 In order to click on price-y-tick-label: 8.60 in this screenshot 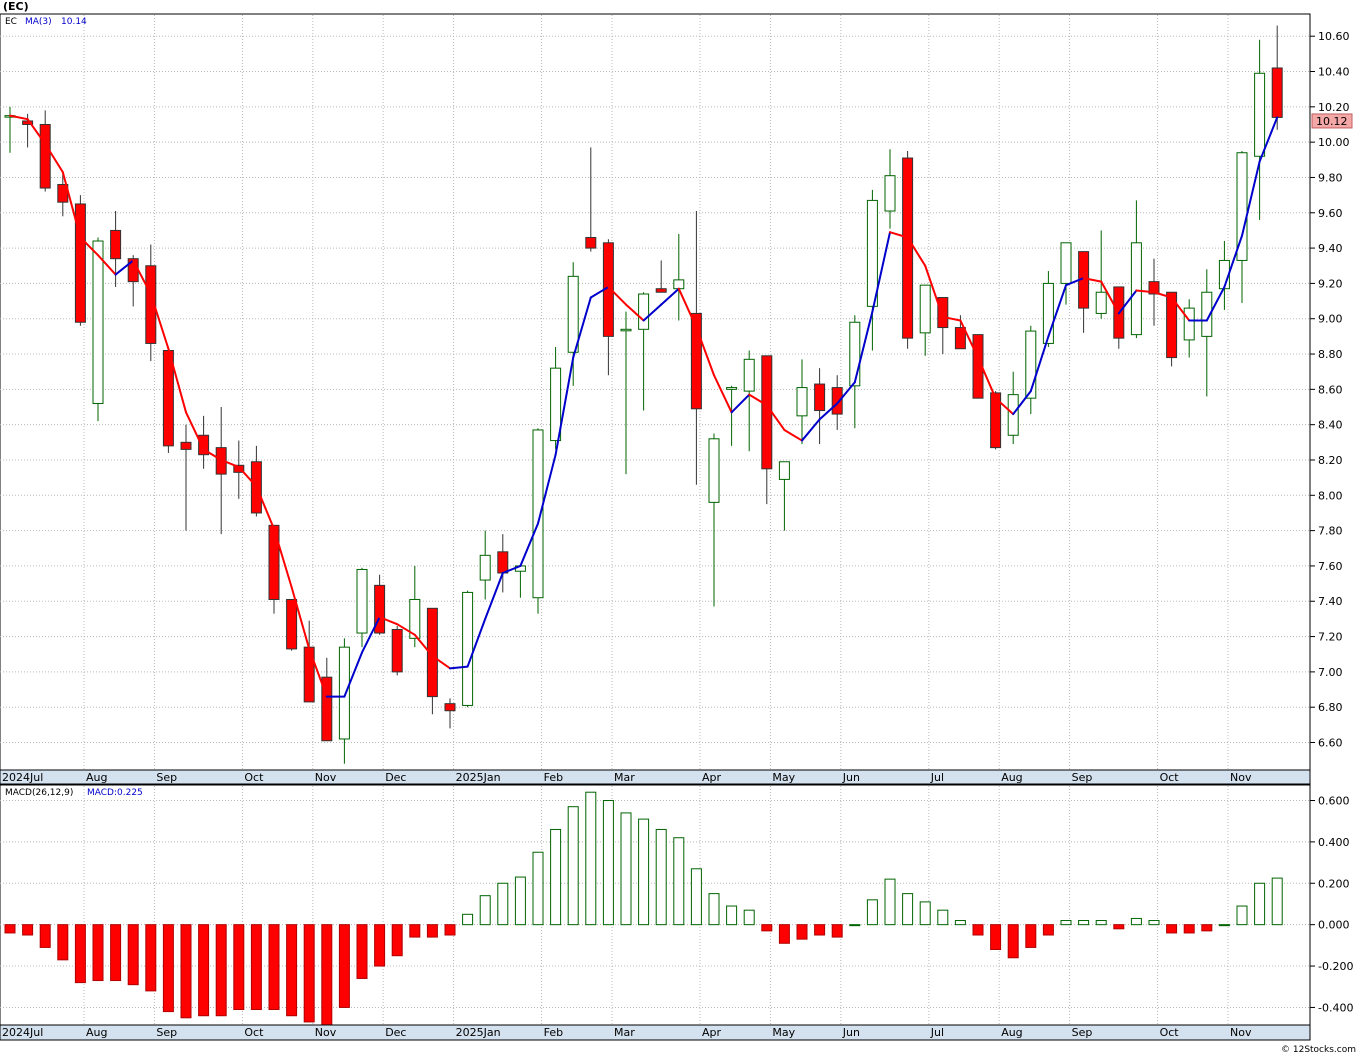, I will do `click(1330, 389)`.